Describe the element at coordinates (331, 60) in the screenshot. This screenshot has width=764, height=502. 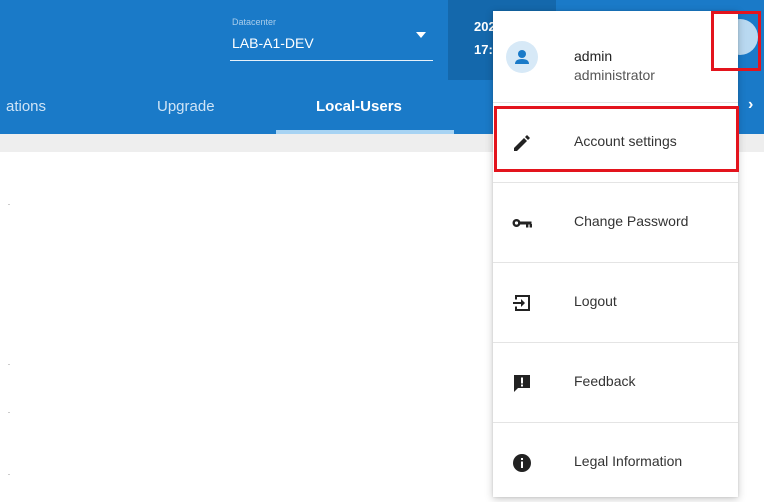
I see `datacenter-select-underline` at that location.